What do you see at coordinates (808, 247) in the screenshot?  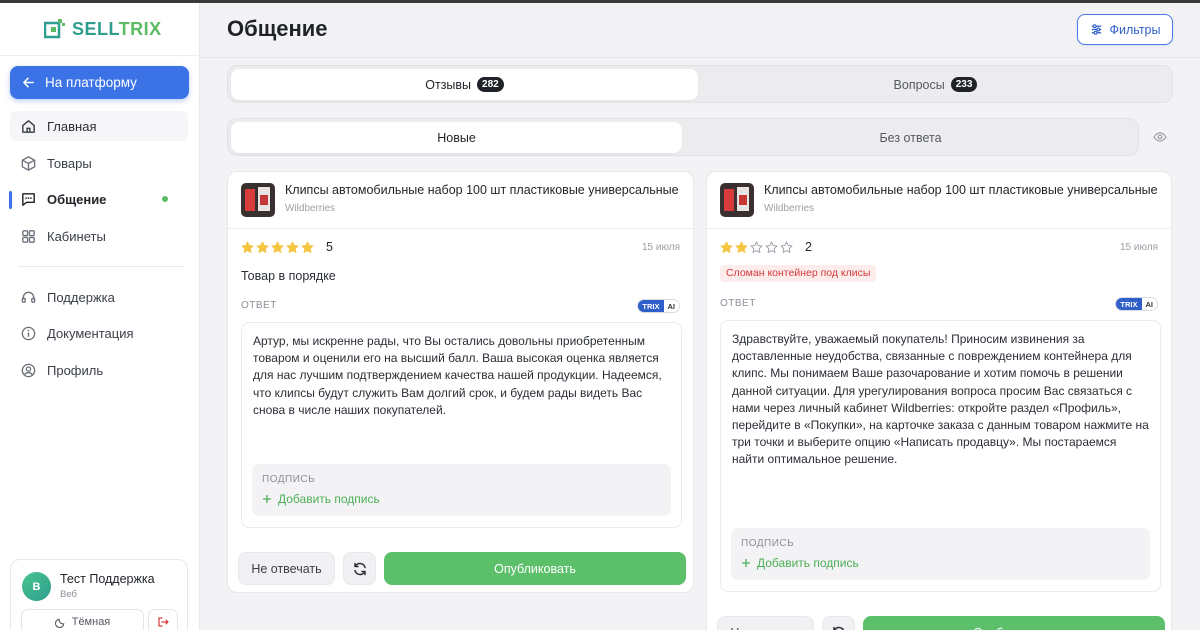 I see `rating-value: 2` at bounding box center [808, 247].